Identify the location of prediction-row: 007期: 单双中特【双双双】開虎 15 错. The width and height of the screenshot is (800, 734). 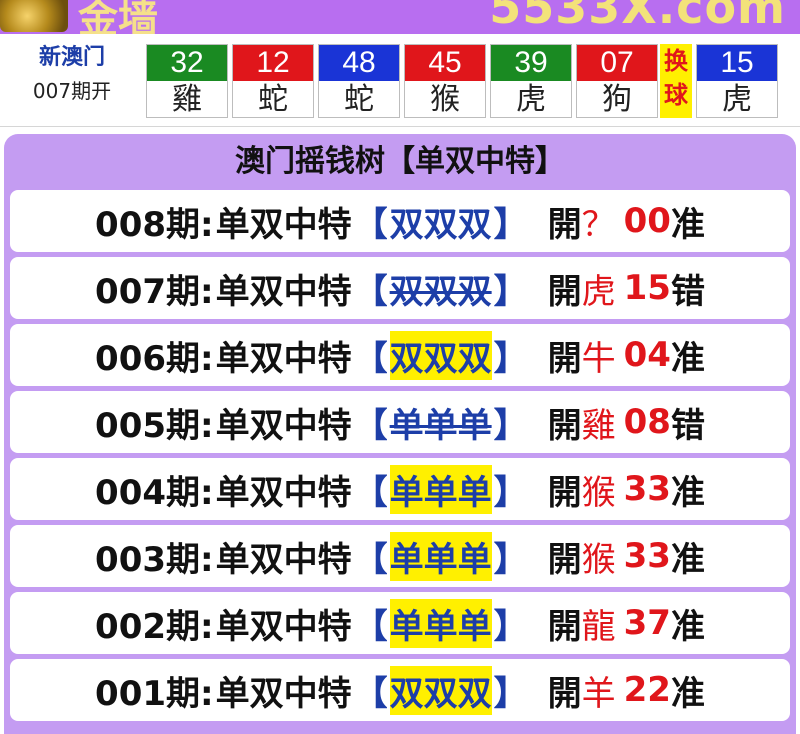
(400, 288).